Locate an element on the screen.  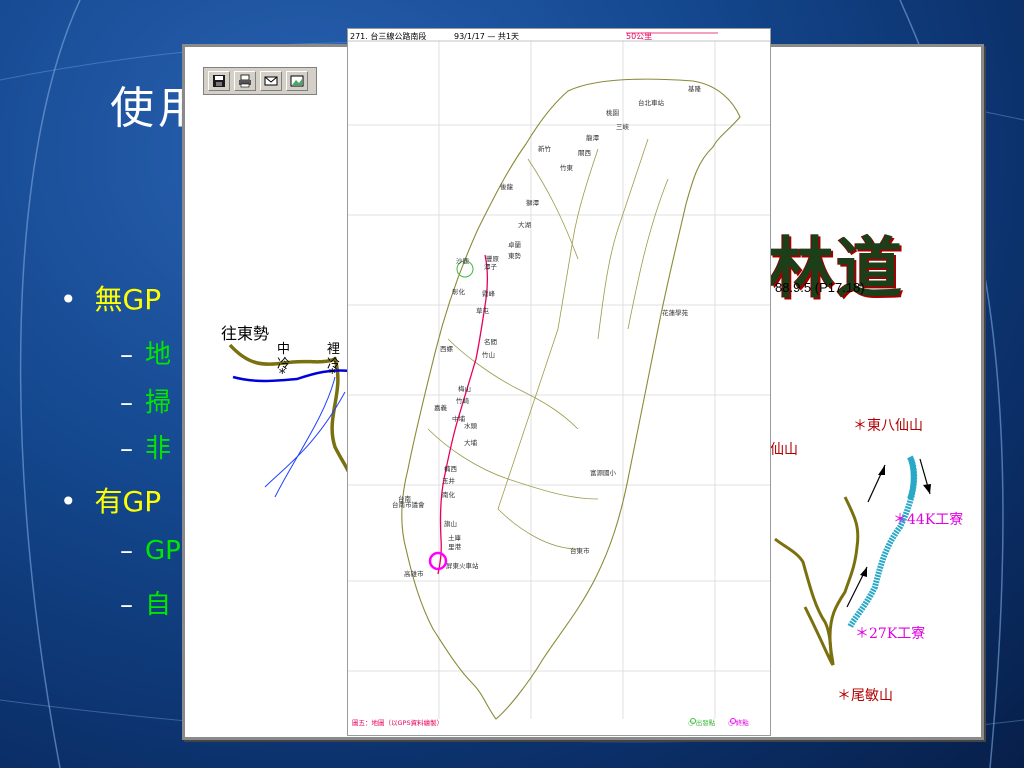
east-xianshan-label: ＊東八仙山 is located at coordinates (888, 426).